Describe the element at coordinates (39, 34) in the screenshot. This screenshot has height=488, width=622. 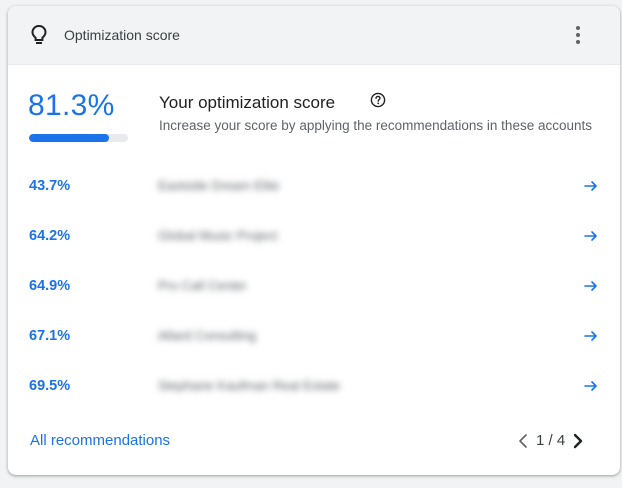
I see `lightbulb-icon` at that location.